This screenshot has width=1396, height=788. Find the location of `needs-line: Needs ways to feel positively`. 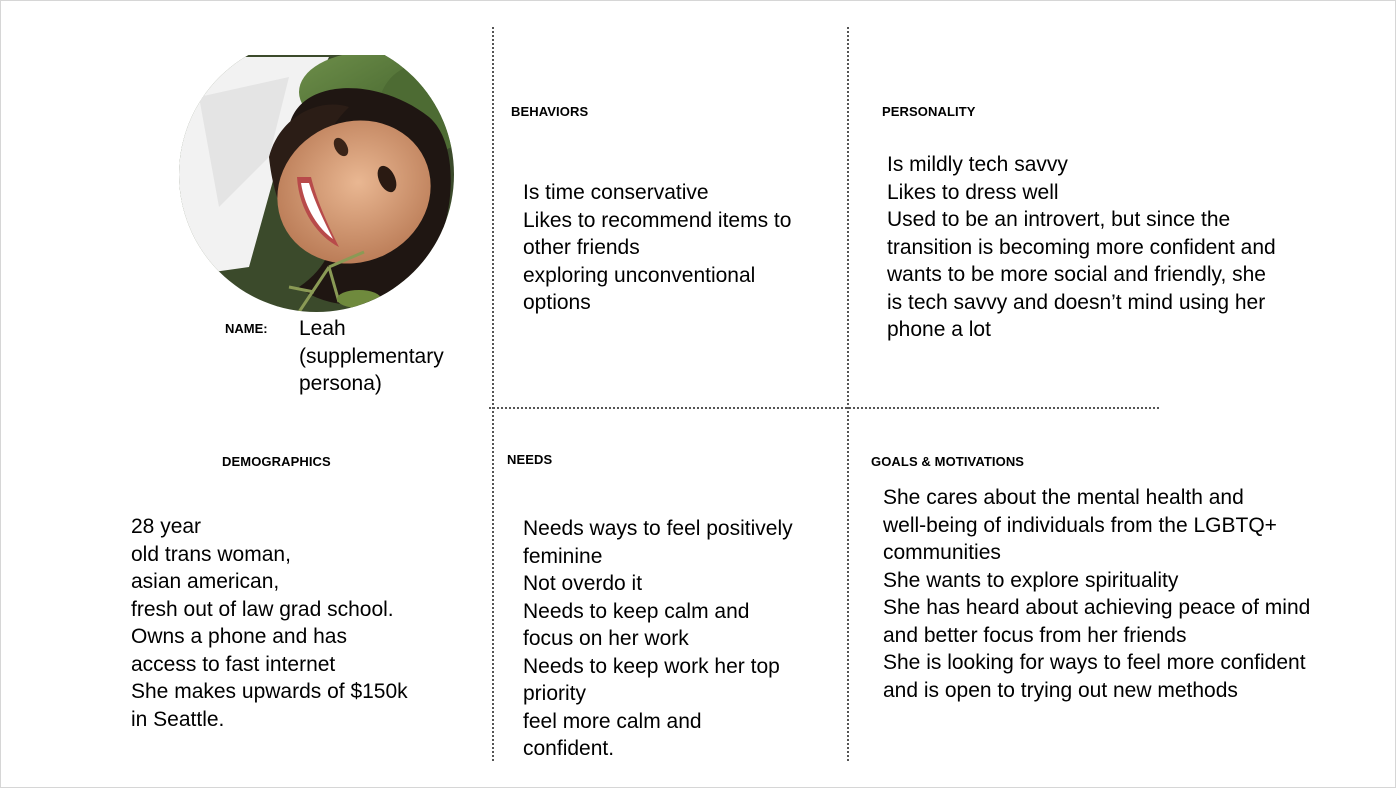

needs-line: Needs ways to feel positively is located at coordinates (658, 528).